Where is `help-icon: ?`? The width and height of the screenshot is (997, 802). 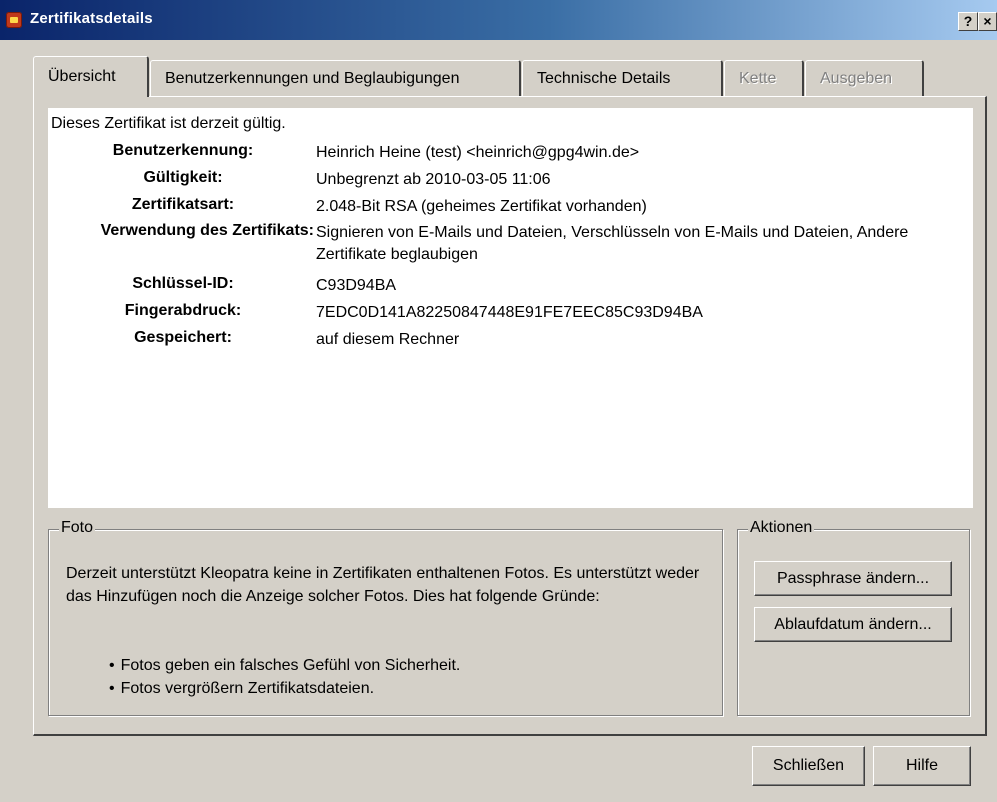
help-icon: ? is located at coordinates (968, 21).